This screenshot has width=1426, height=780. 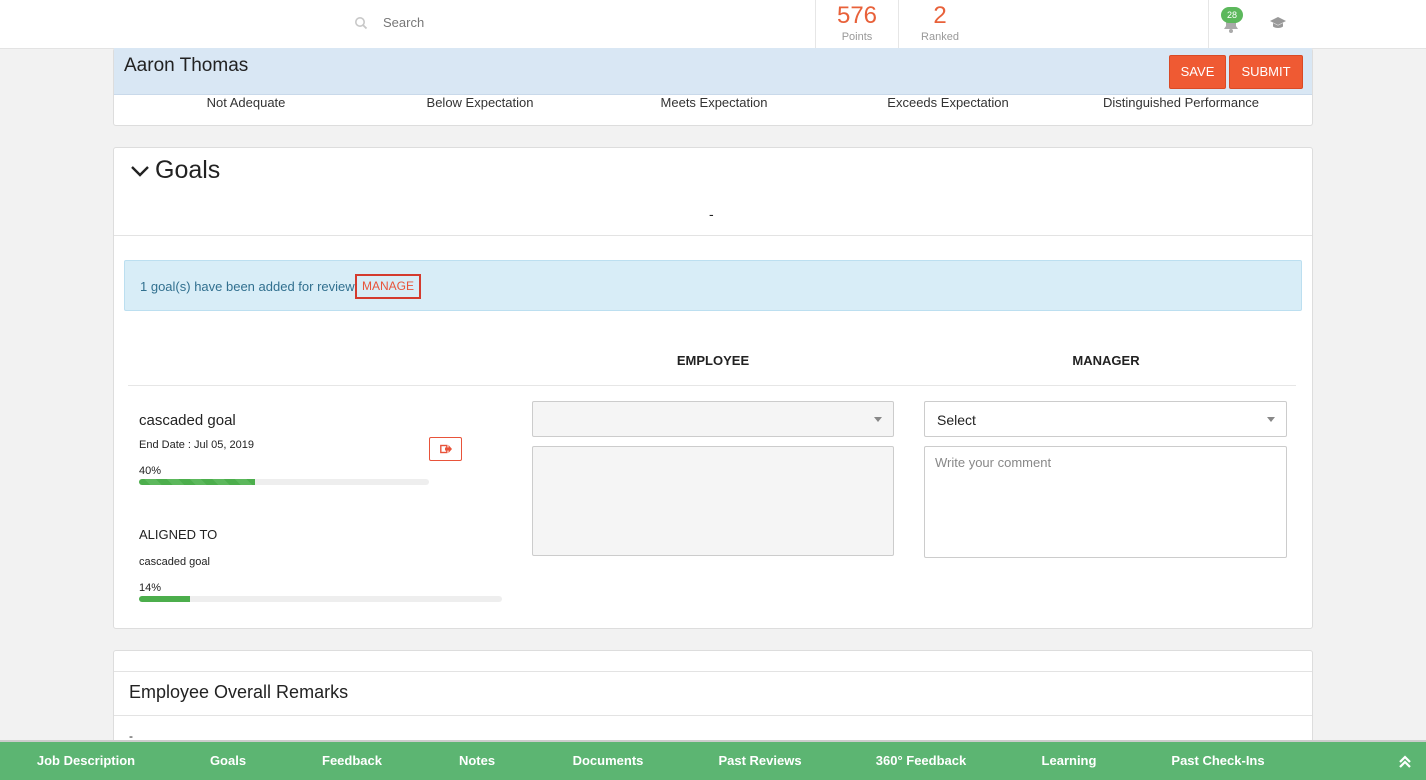 What do you see at coordinates (711, 214) in the screenshot?
I see `goals-subtitle: -` at bounding box center [711, 214].